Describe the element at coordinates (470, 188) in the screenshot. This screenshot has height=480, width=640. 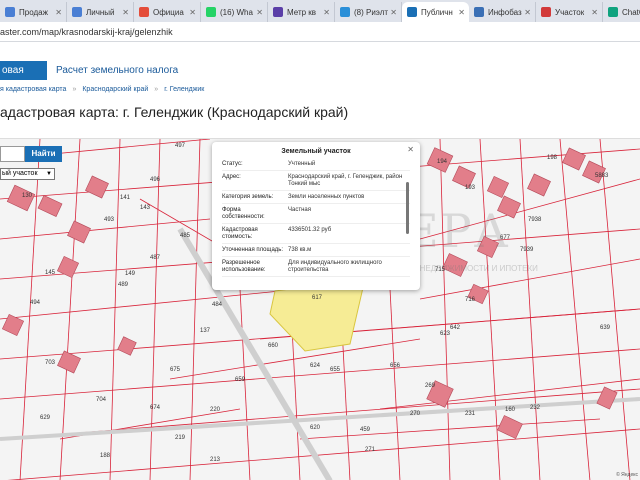
I see `parcel-number-label: 193` at that location.